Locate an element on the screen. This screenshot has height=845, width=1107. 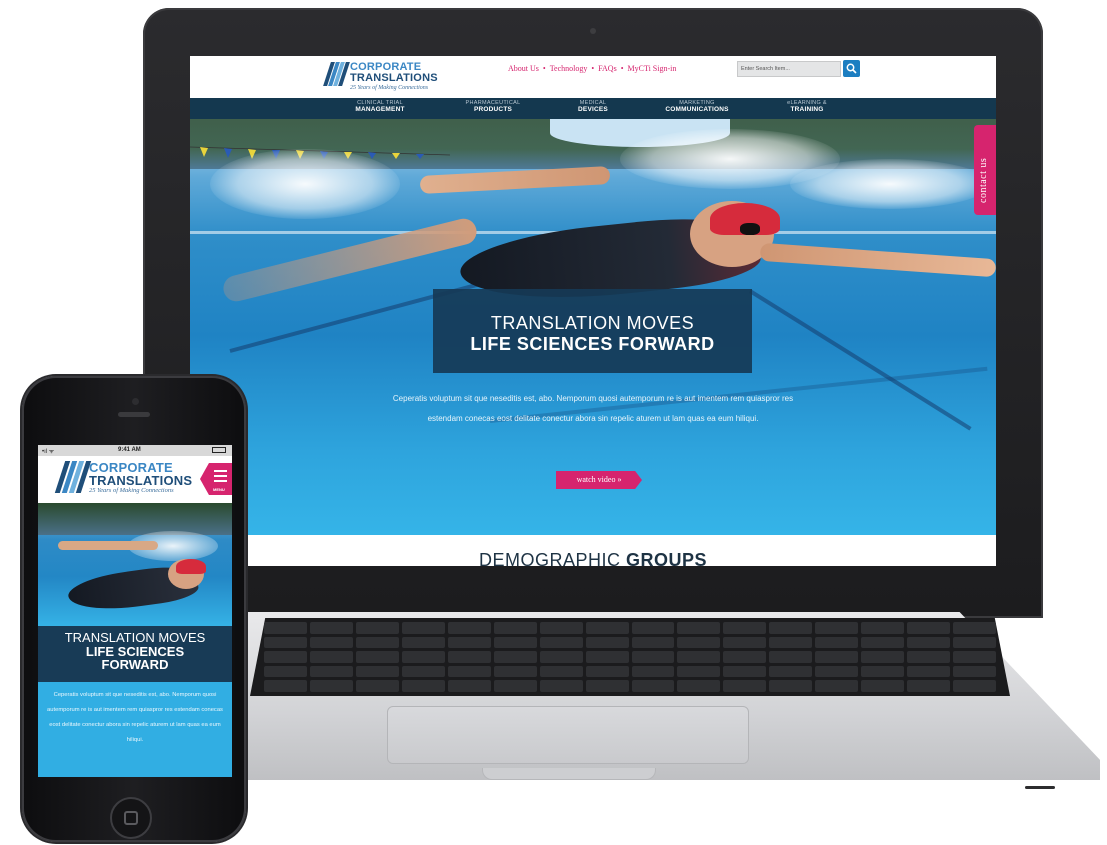
hero-title-line1: TRANSLATION MOVES is located at coordinates (592, 323).